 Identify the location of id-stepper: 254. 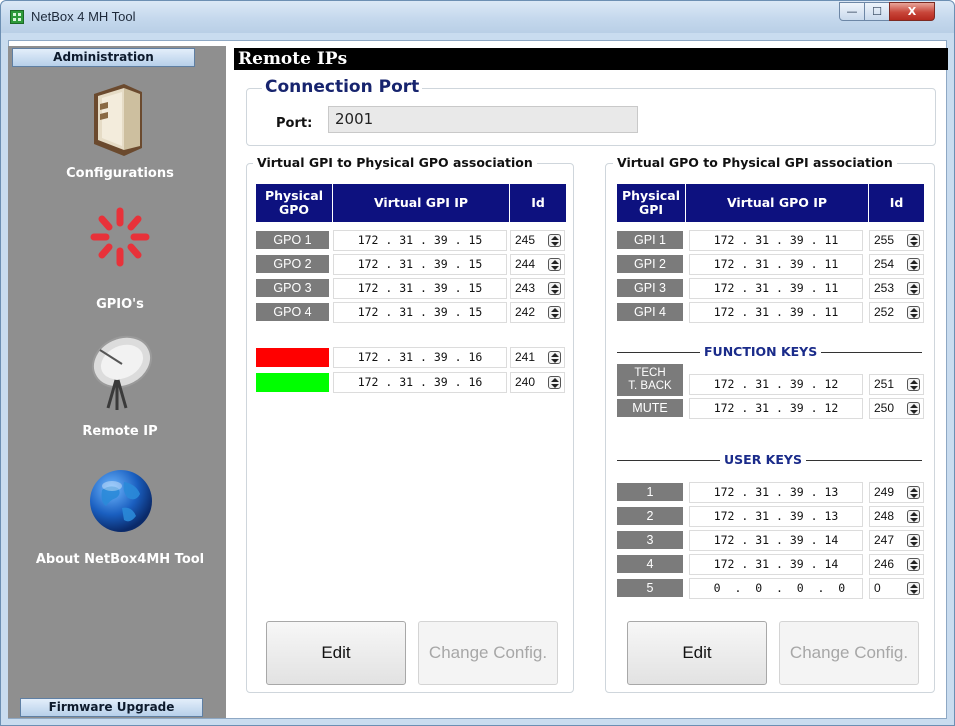
(896, 264).